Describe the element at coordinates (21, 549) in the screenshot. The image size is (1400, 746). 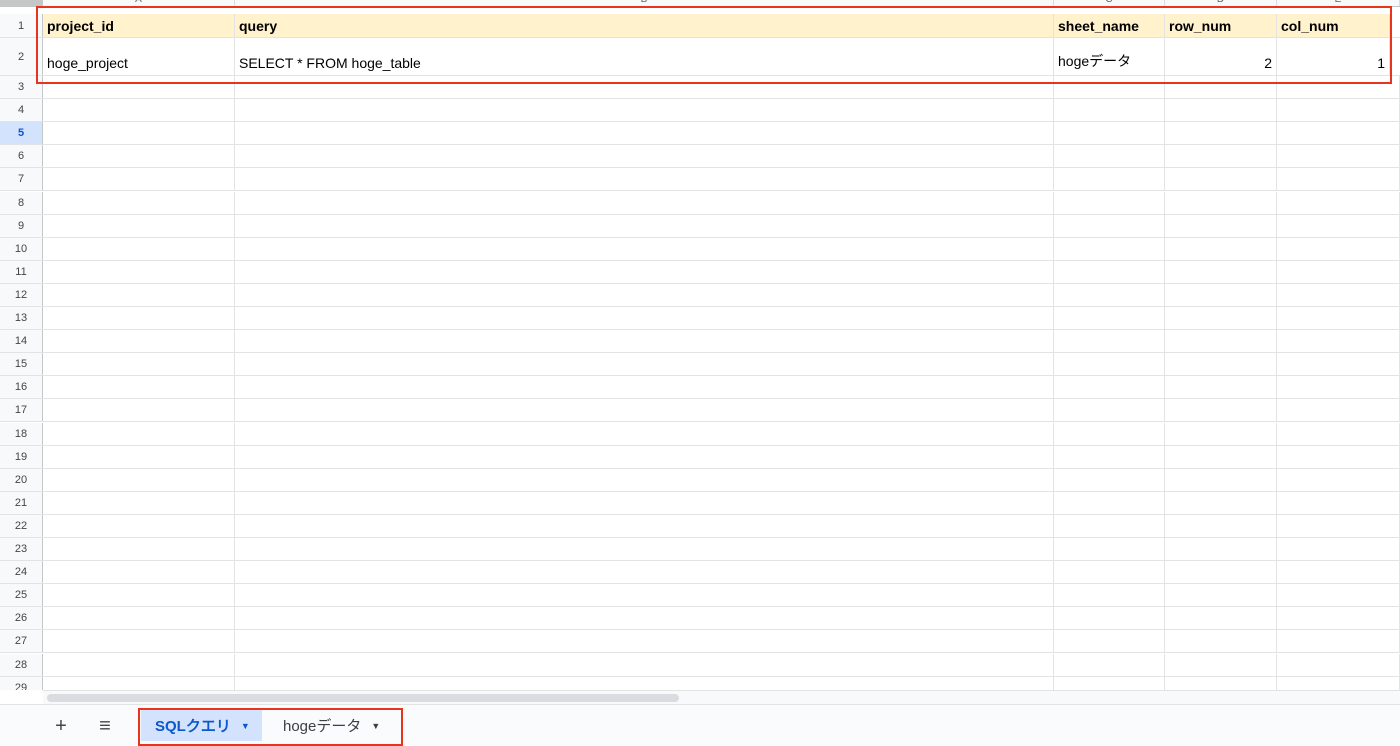
I see `row-header: 23` at that location.